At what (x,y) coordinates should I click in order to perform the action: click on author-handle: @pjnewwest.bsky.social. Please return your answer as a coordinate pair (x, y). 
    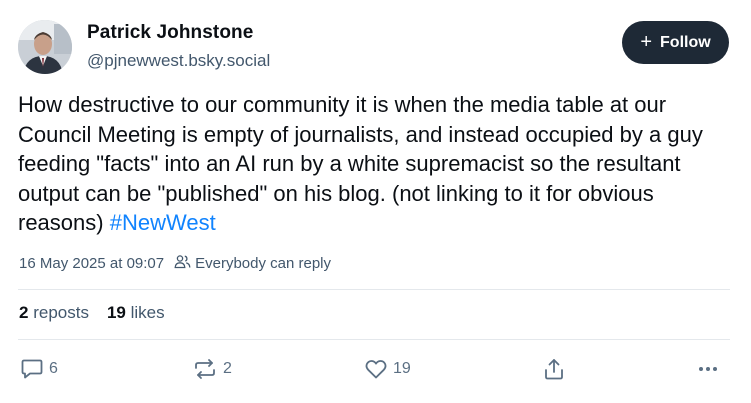
    Looking at the image, I should click on (178, 61).